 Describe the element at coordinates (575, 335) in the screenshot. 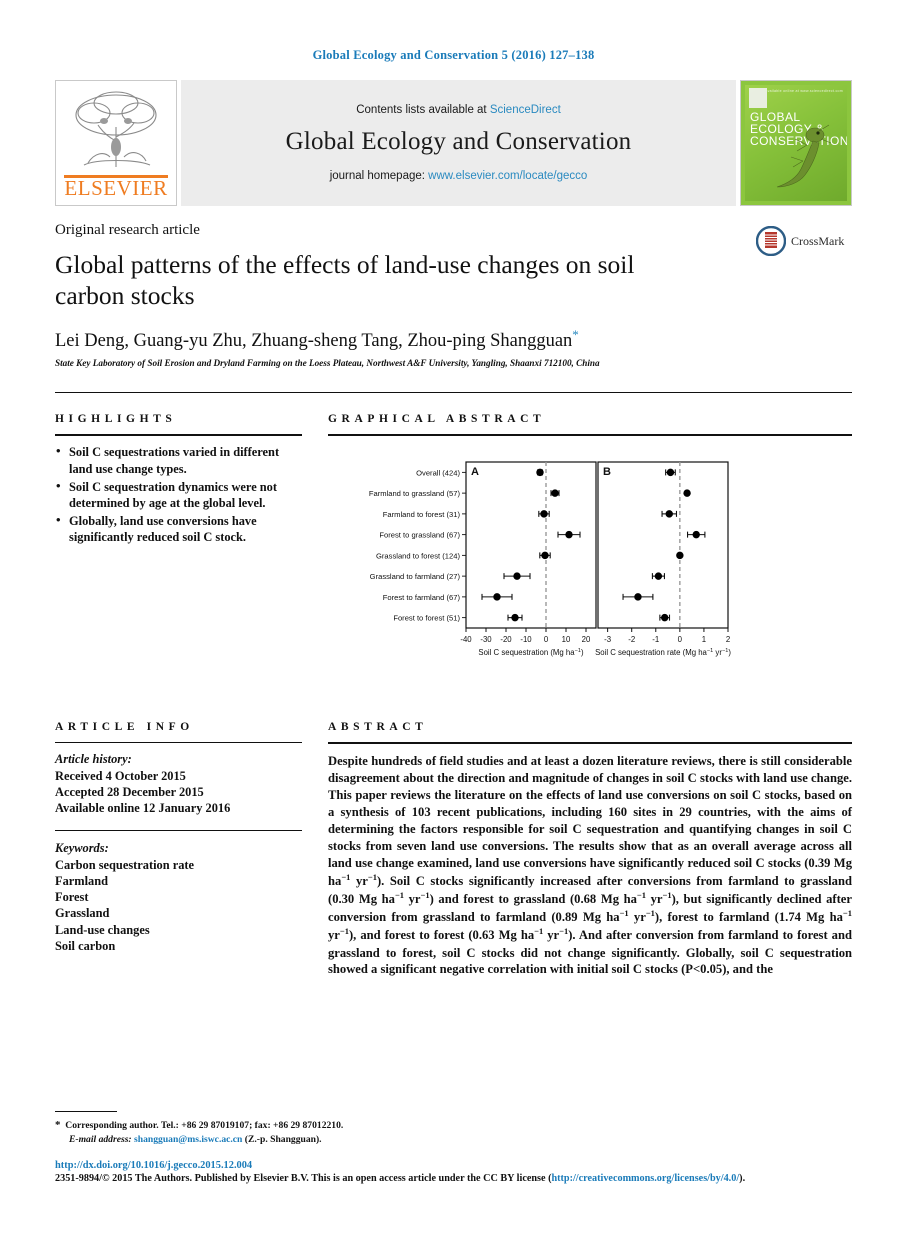

I see `corresponding-author-marker: *` at that location.